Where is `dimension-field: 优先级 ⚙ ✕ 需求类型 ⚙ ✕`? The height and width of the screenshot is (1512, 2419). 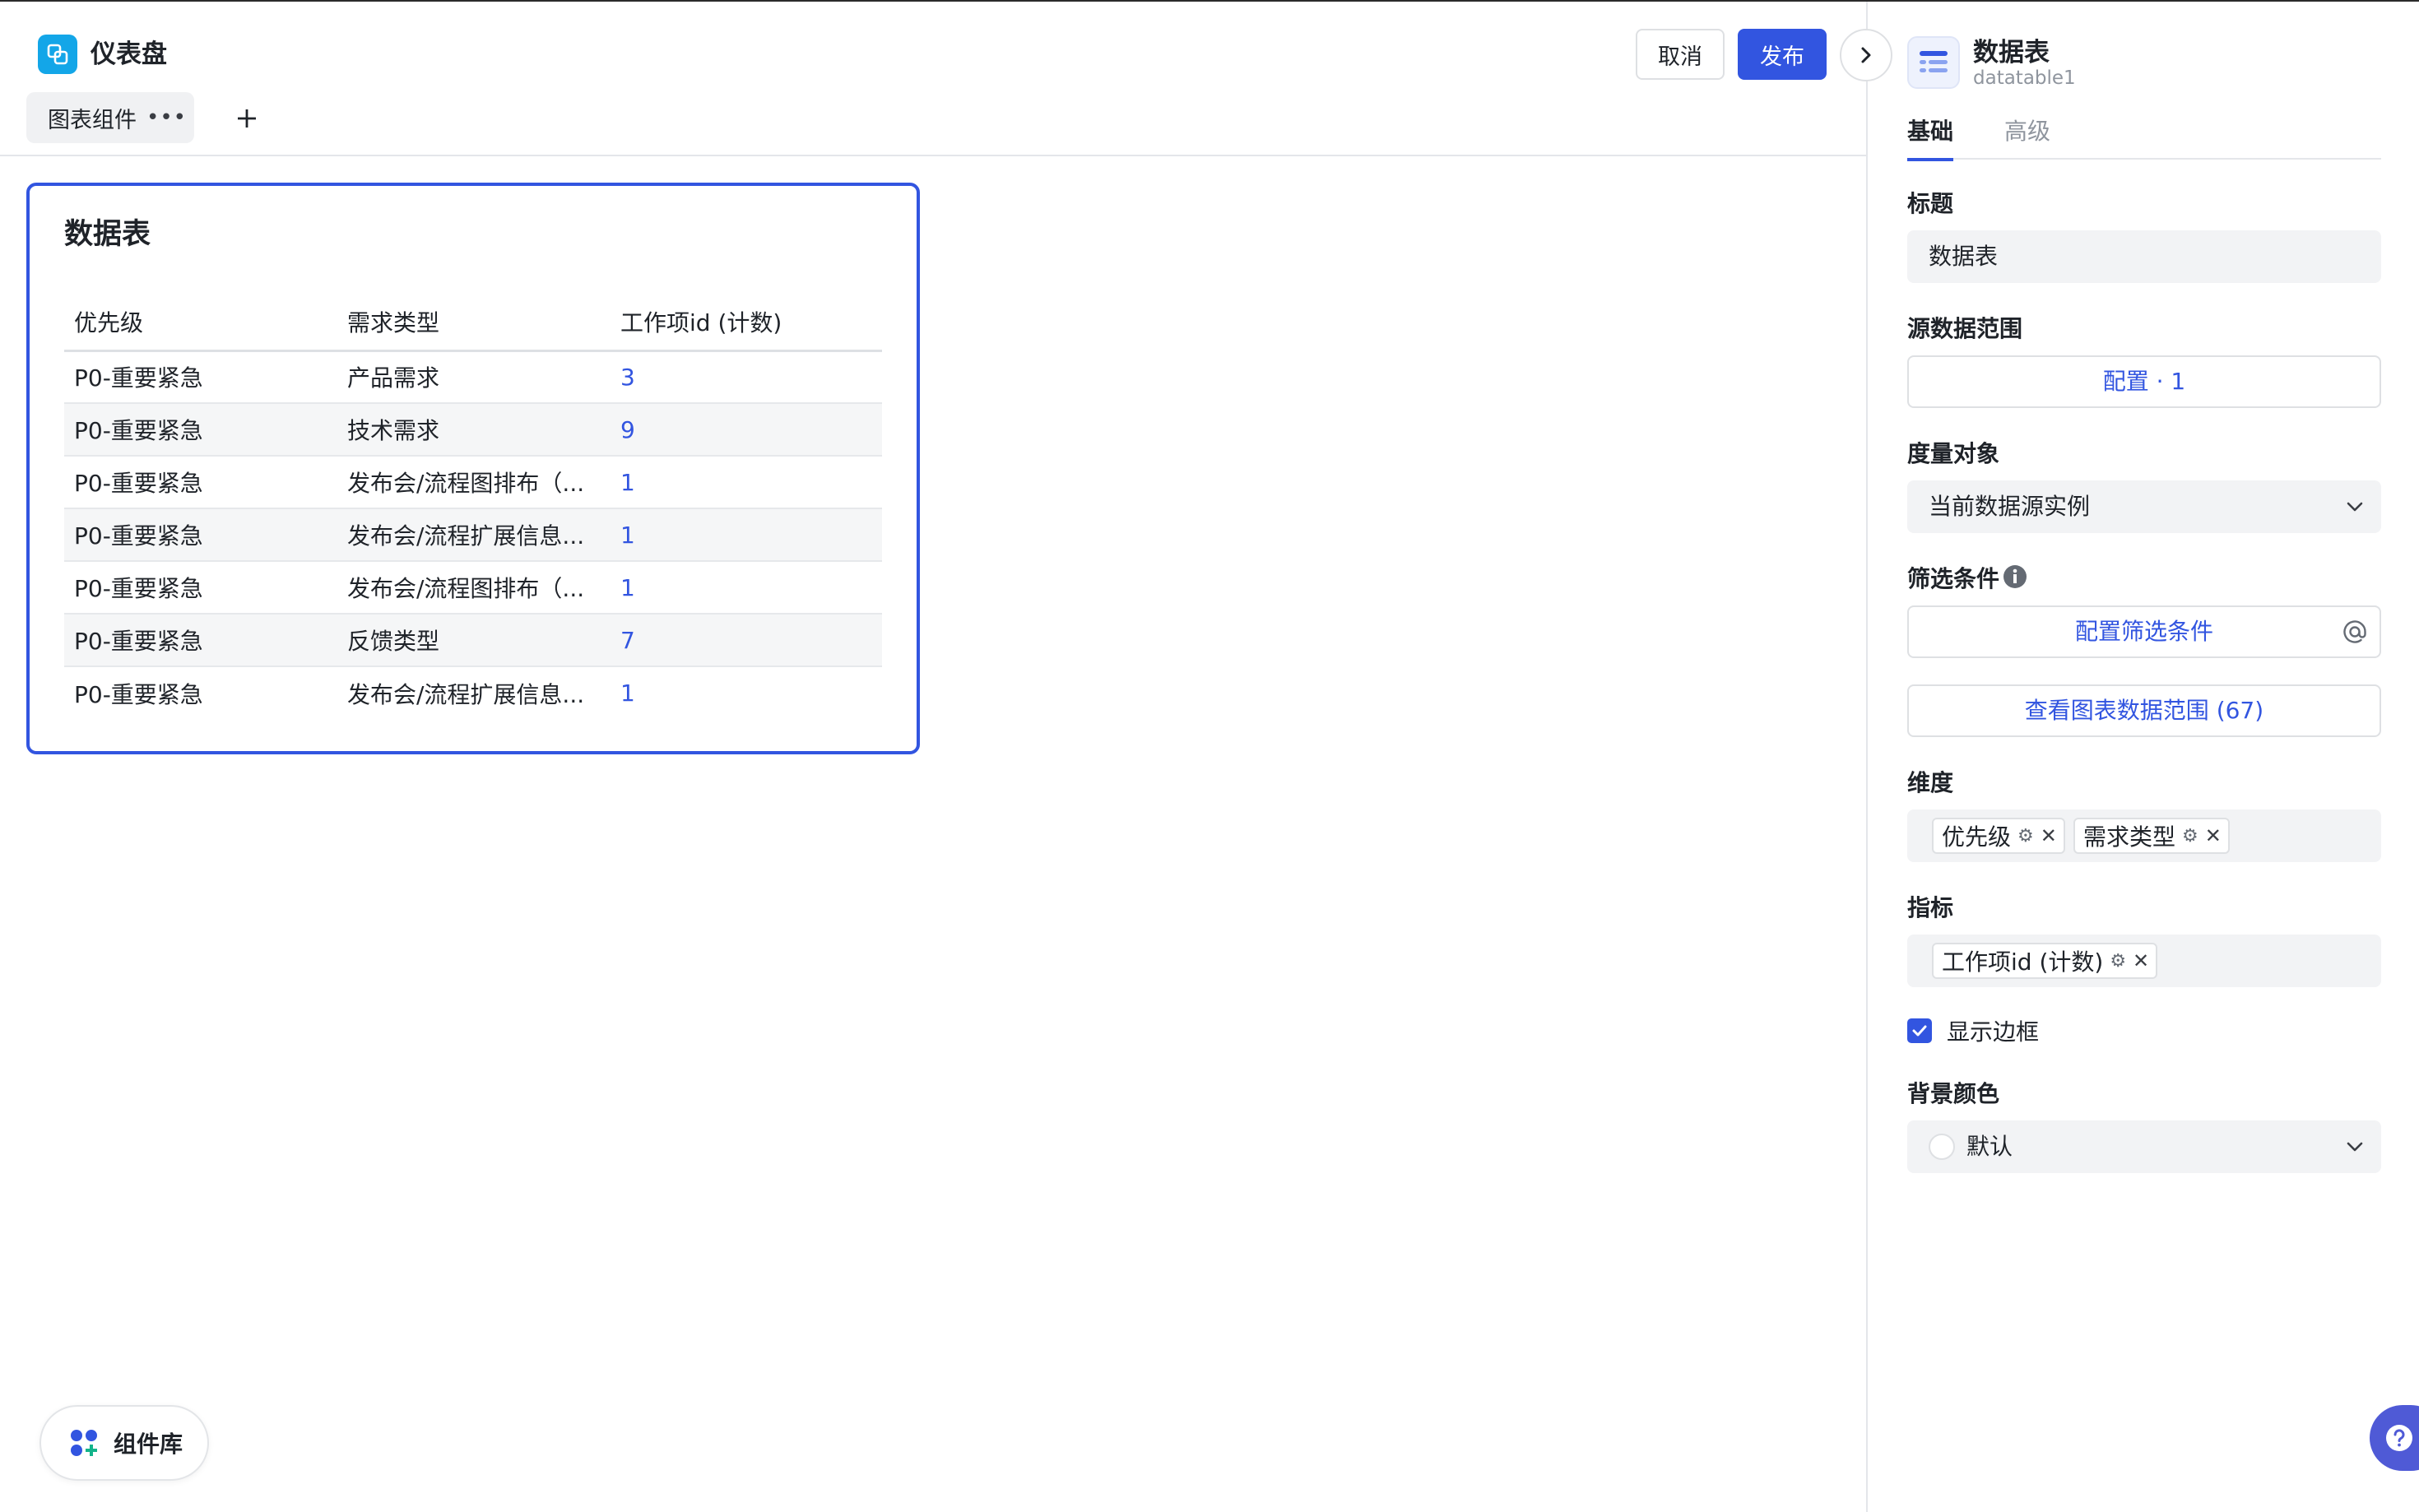 dimension-field: 优先级 ⚙ ✕ 需求类型 ⚙ ✕ is located at coordinates (2144, 835).